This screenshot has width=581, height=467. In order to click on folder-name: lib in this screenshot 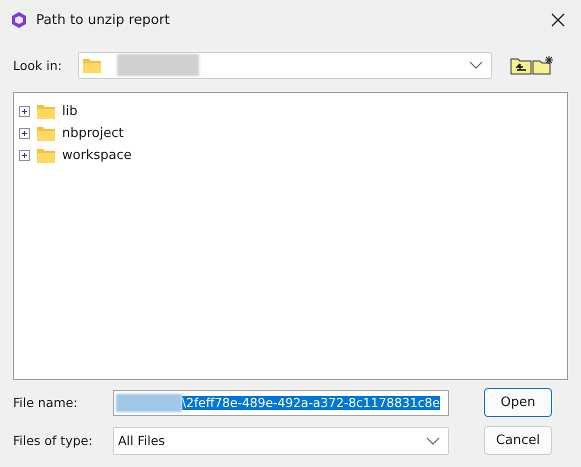, I will do `click(70, 111)`.